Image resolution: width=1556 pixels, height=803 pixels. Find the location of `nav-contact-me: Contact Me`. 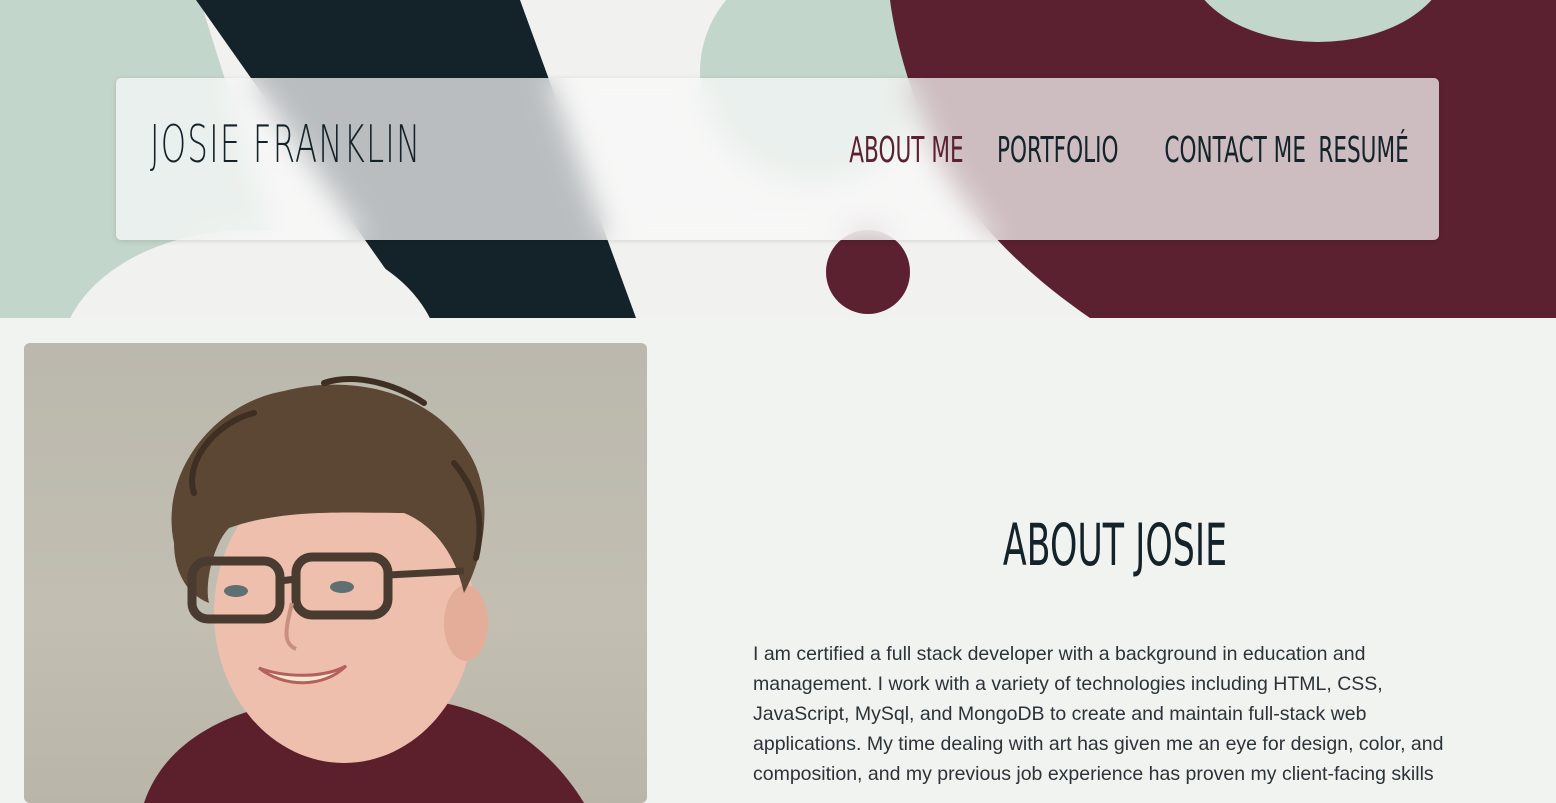

nav-contact-me: Contact Me is located at coordinates (1236, 151).